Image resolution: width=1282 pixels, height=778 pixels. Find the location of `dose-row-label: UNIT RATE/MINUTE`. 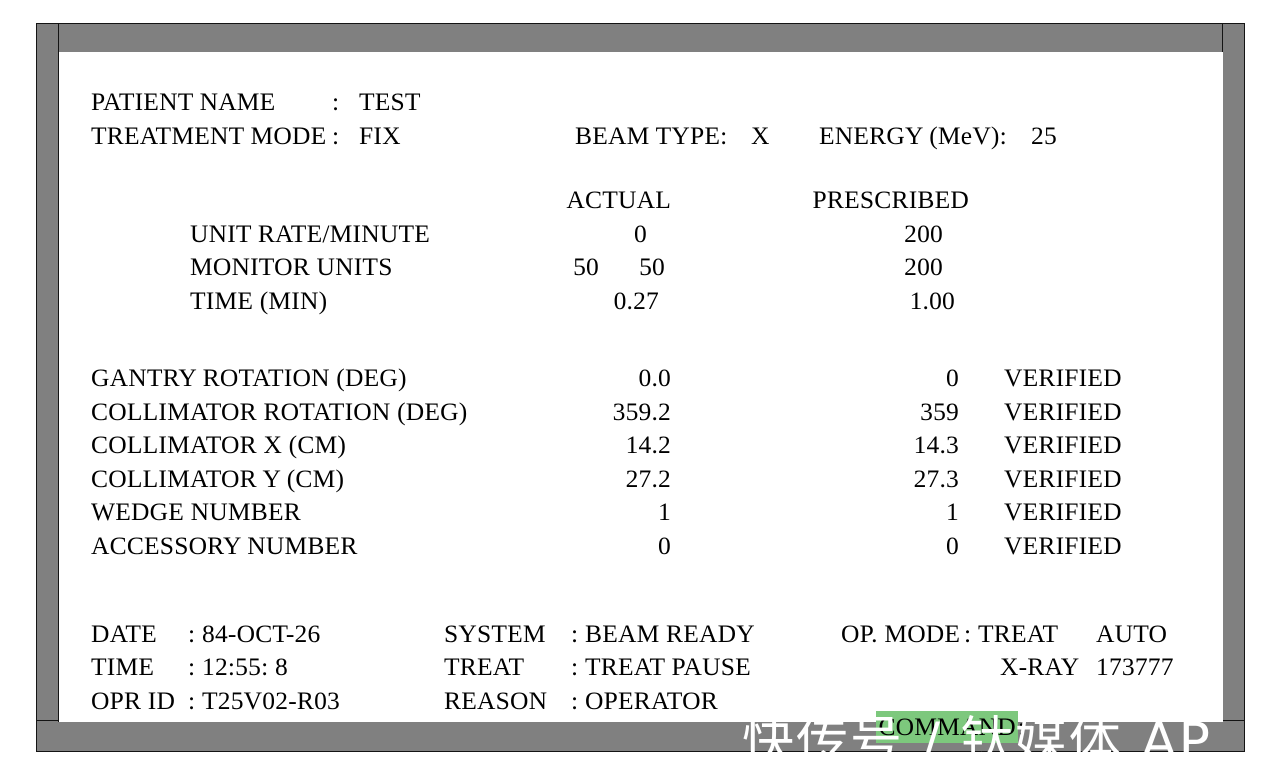

dose-row-label: UNIT RATE/MINUTE is located at coordinates (310, 233).